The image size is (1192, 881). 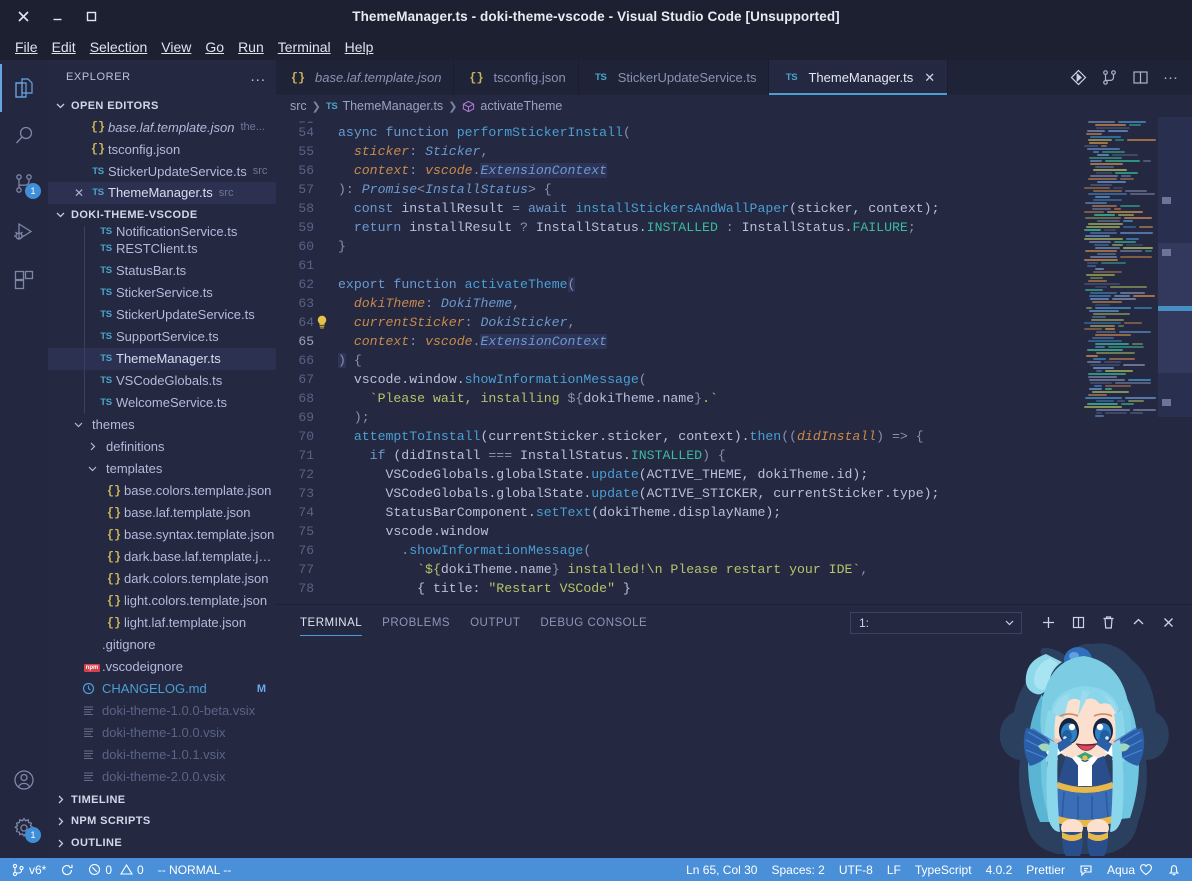 What do you see at coordinates (57, 17) in the screenshot?
I see `minimize-icon` at bounding box center [57, 17].